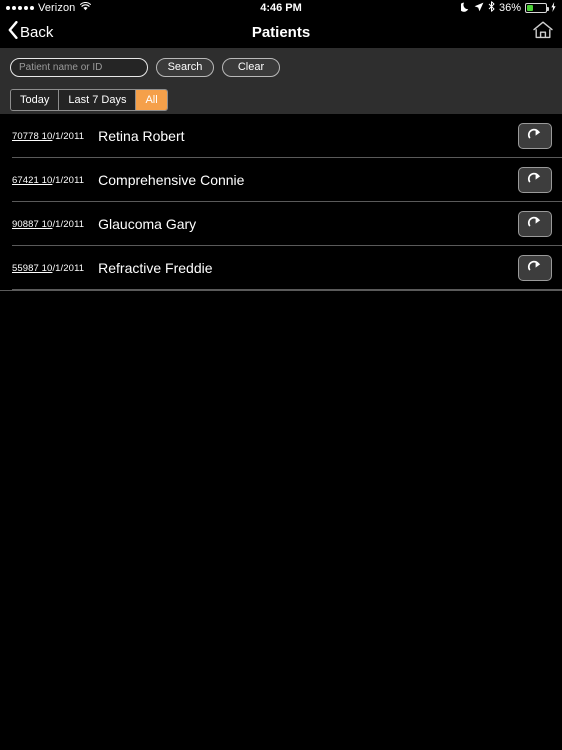 Image resolution: width=562 pixels, height=750 pixels. Describe the element at coordinates (281, 290) in the screenshot. I see `list-bottom-separator` at that location.